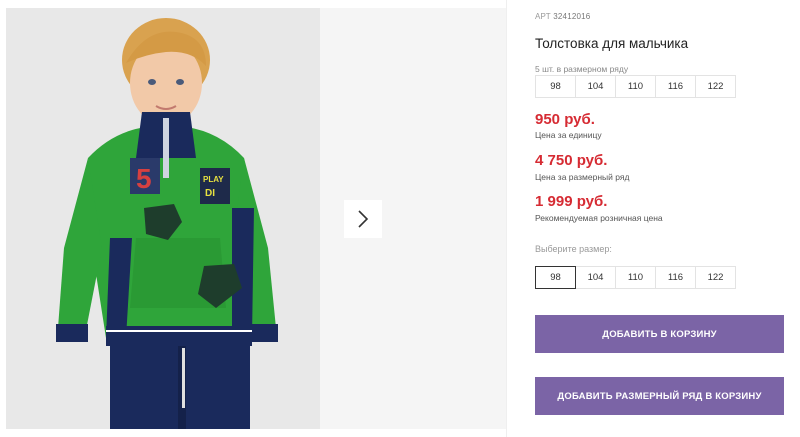  What do you see at coordinates (555, 86) in the screenshot?
I see `pack-size-98: 98` at bounding box center [555, 86].